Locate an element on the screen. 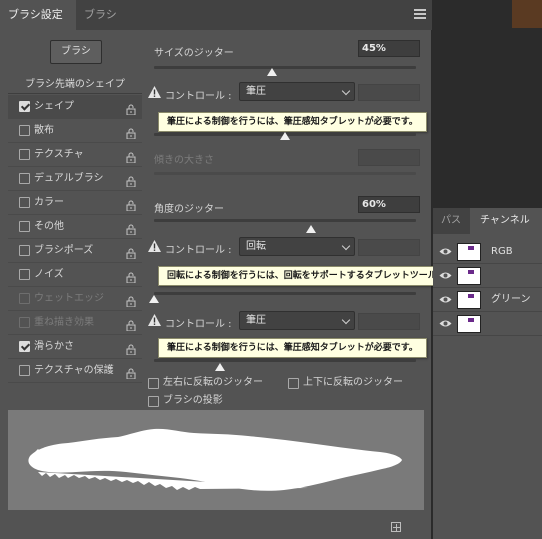 The image size is (542, 539). brush-option-row: デュアルブラシ is located at coordinates (75, 179).